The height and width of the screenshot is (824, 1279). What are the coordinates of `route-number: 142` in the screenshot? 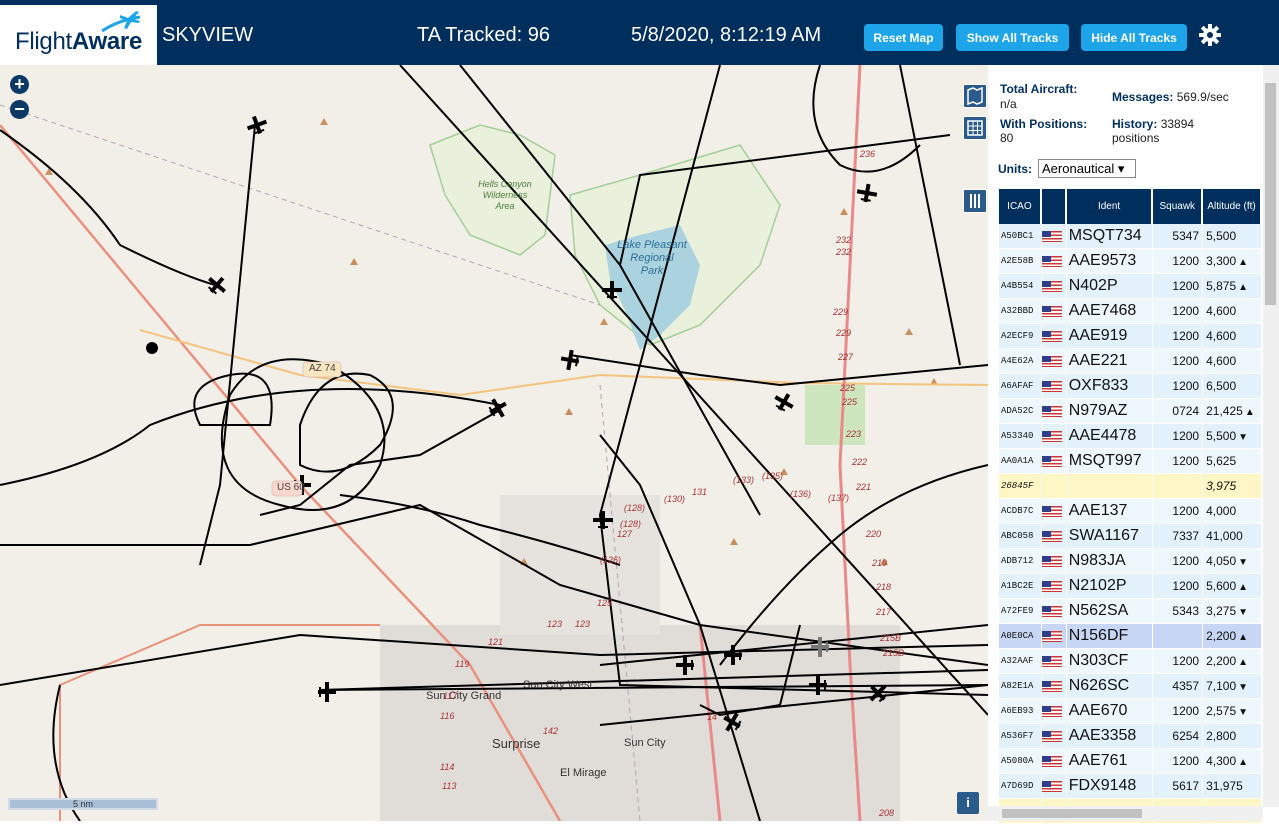 It's located at (551, 731).